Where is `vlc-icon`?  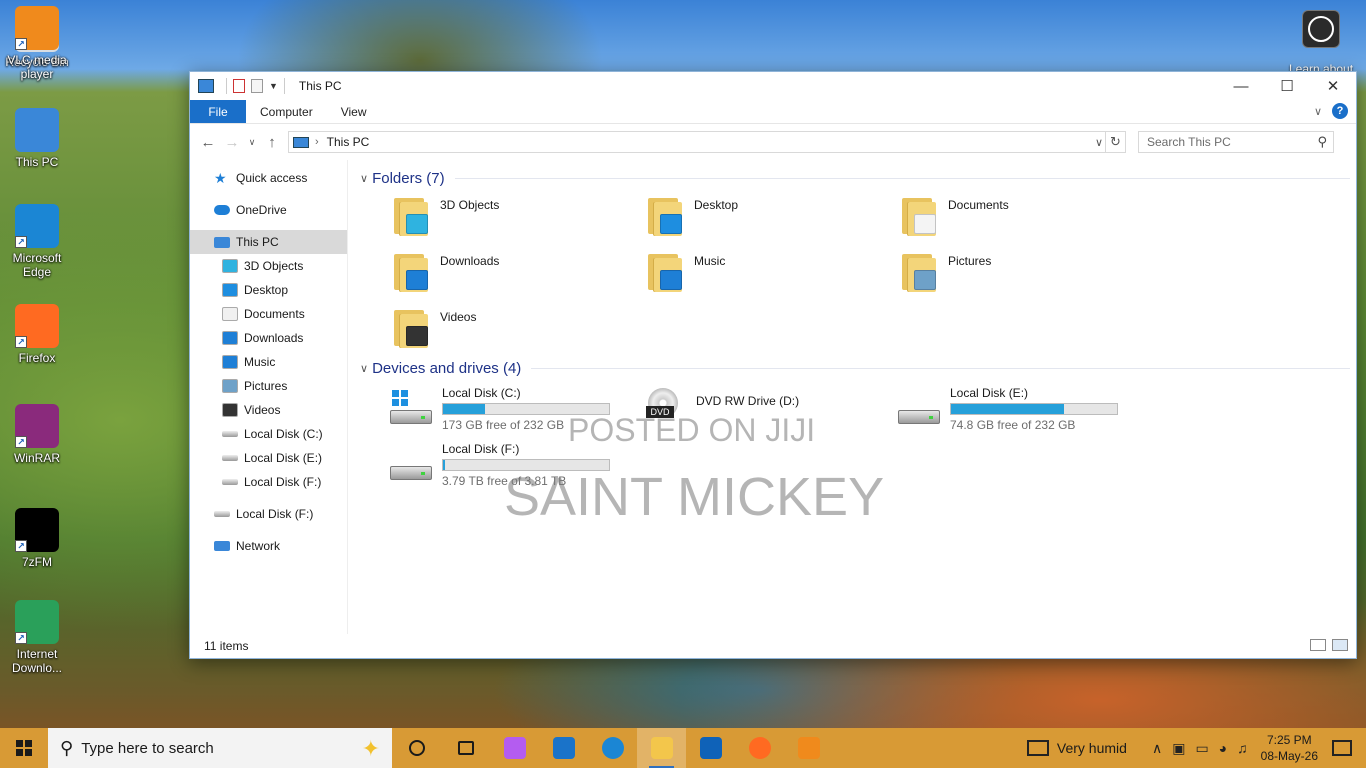 vlc-icon is located at coordinates (808, 748).